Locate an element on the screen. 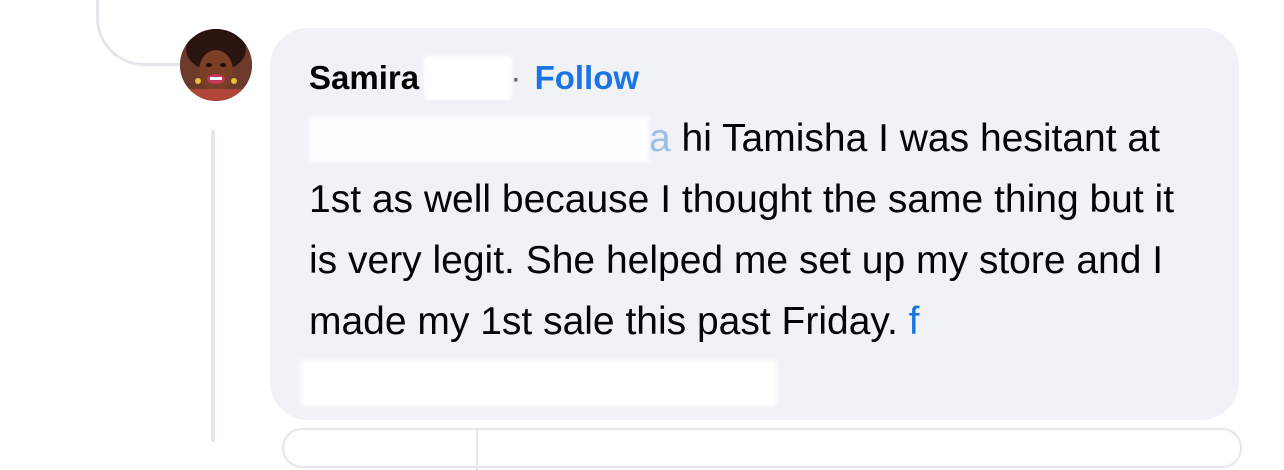 The width and height of the screenshot is (1284, 470). mention-link: a is located at coordinates (490, 138).